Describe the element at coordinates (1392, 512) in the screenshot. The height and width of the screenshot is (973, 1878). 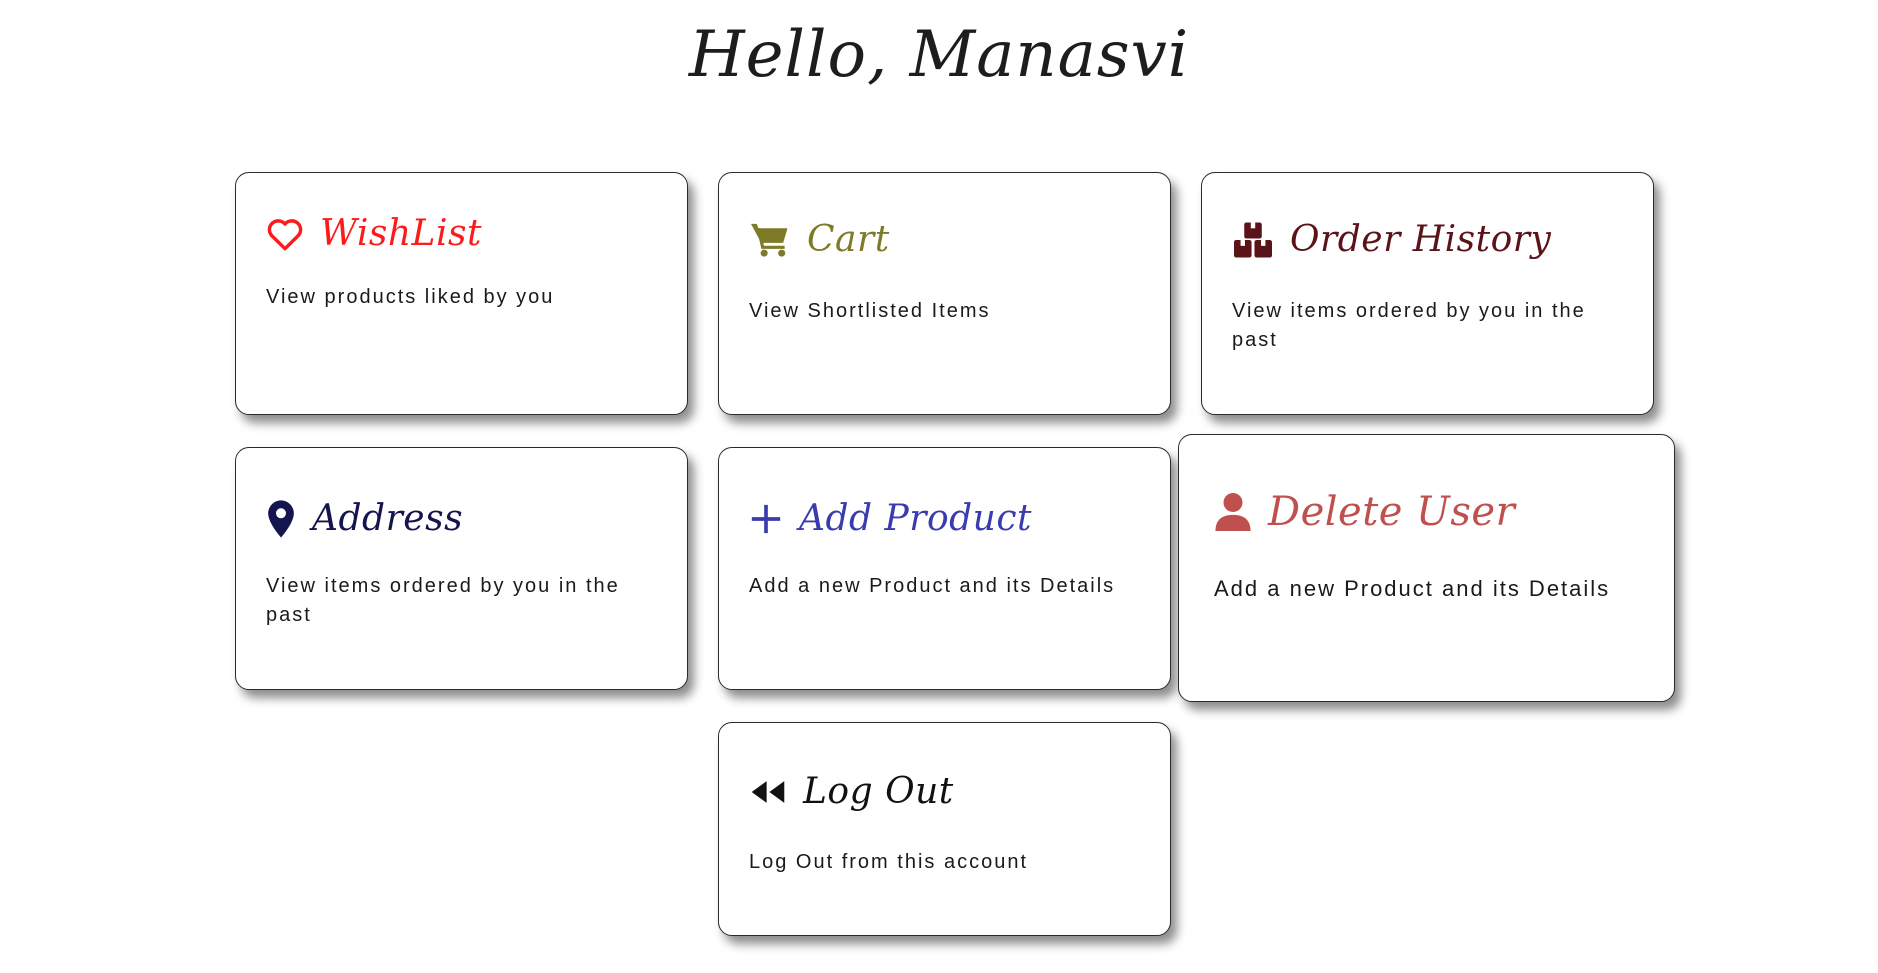
I see `delete-user-title: Delete User` at that location.